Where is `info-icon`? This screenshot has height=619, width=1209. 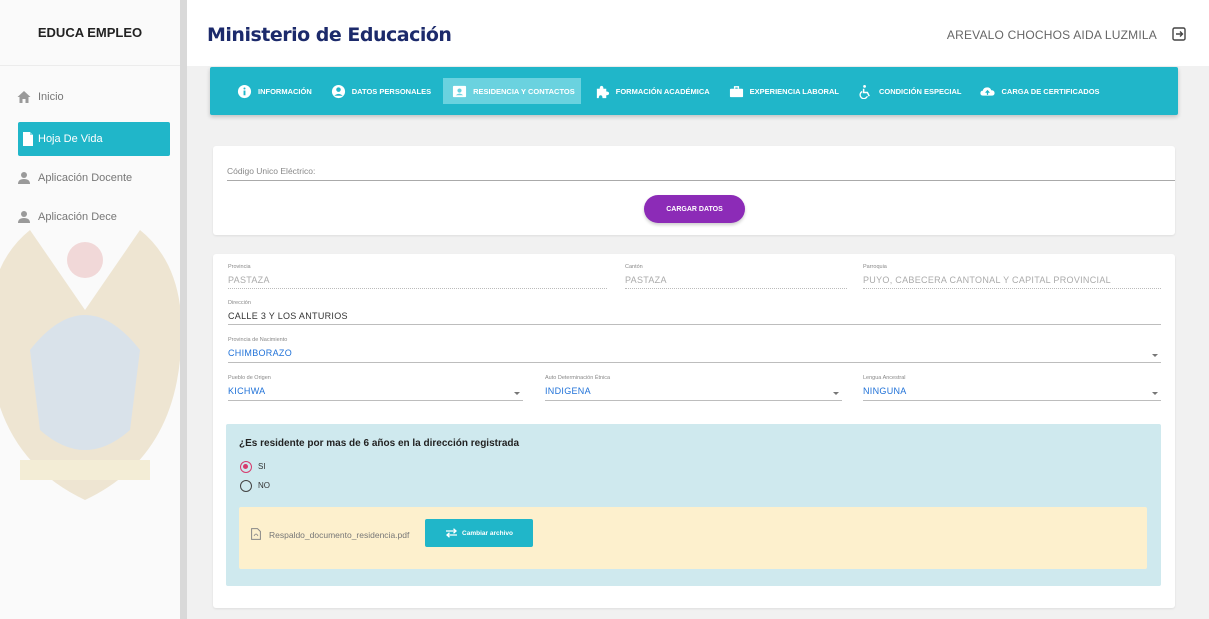 info-icon is located at coordinates (244, 91).